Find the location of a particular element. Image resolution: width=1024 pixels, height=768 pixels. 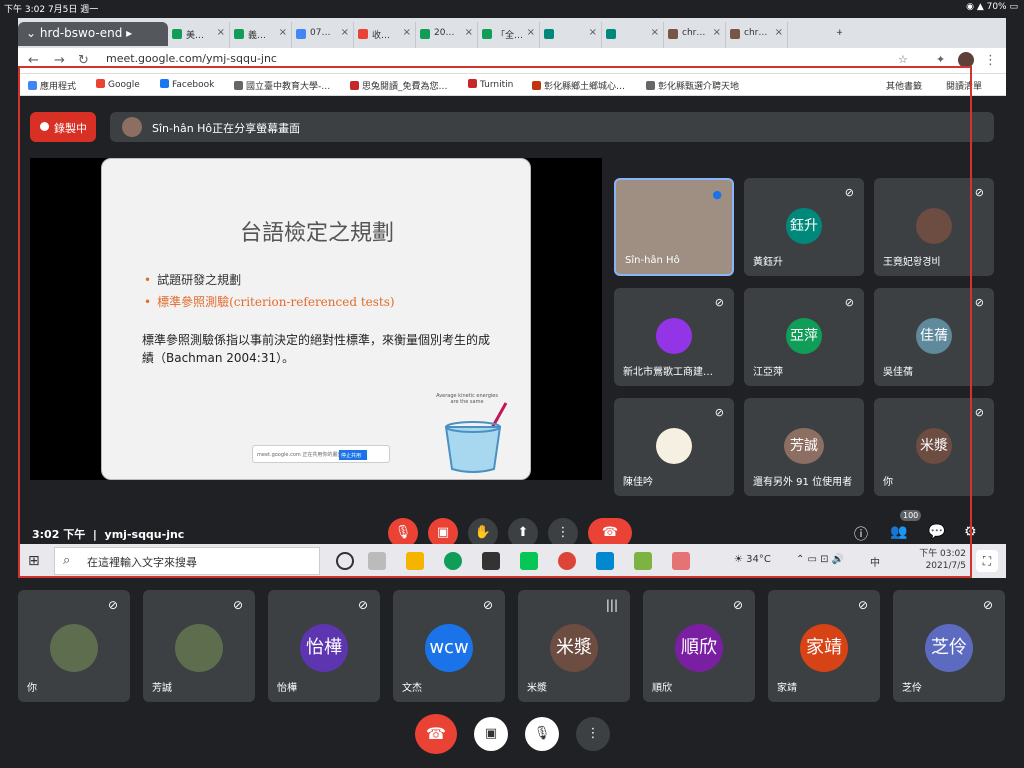

tray-icons: ⌃ ▭ ⊡ 🔊 is located at coordinates (820, 559).